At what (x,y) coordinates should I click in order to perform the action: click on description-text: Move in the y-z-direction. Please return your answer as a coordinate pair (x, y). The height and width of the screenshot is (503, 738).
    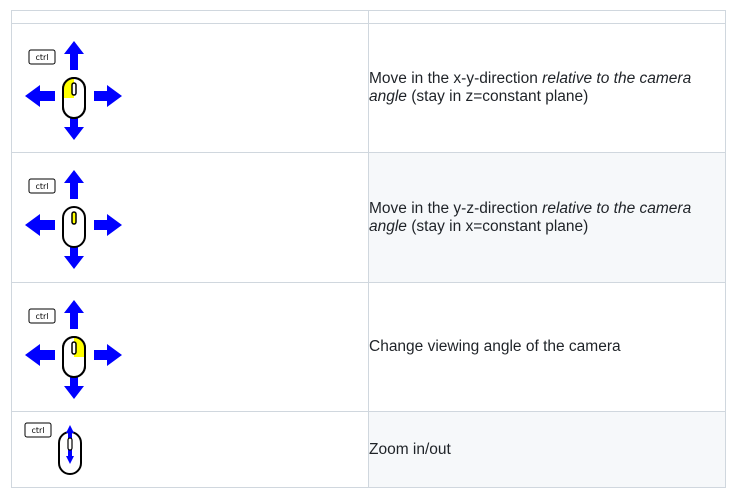
    Looking at the image, I should click on (456, 208).